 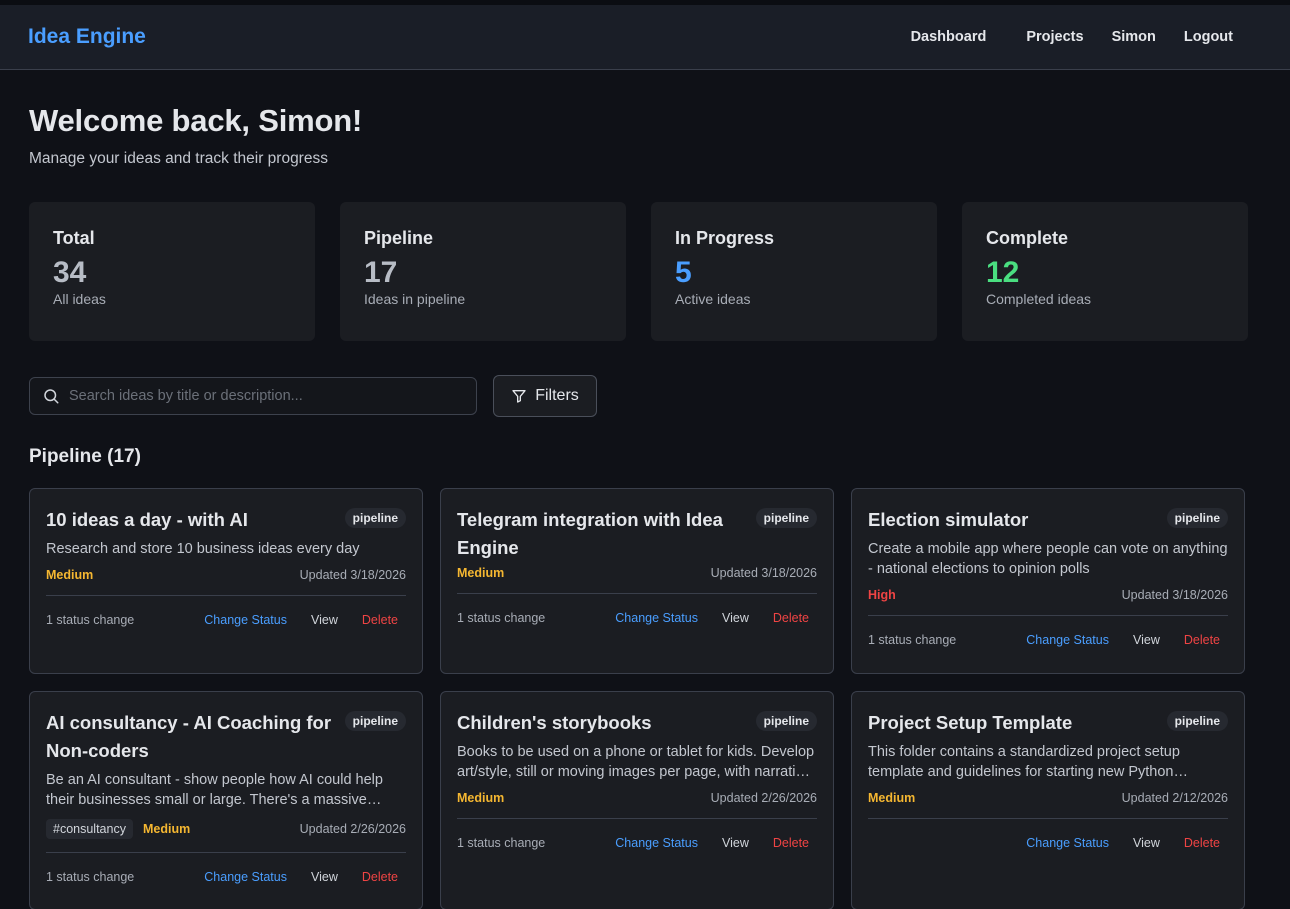 What do you see at coordinates (519, 396) in the screenshot?
I see `filter-icon` at bounding box center [519, 396].